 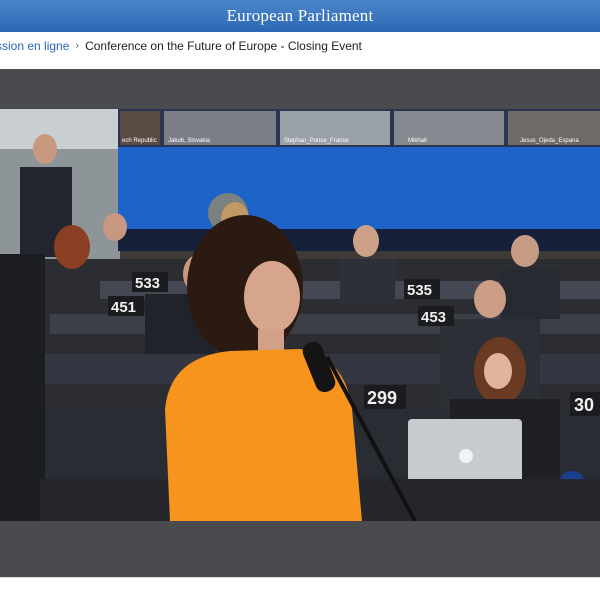 I want to click on screen-tile-name: Mikhail, so click(x=417, y=141).